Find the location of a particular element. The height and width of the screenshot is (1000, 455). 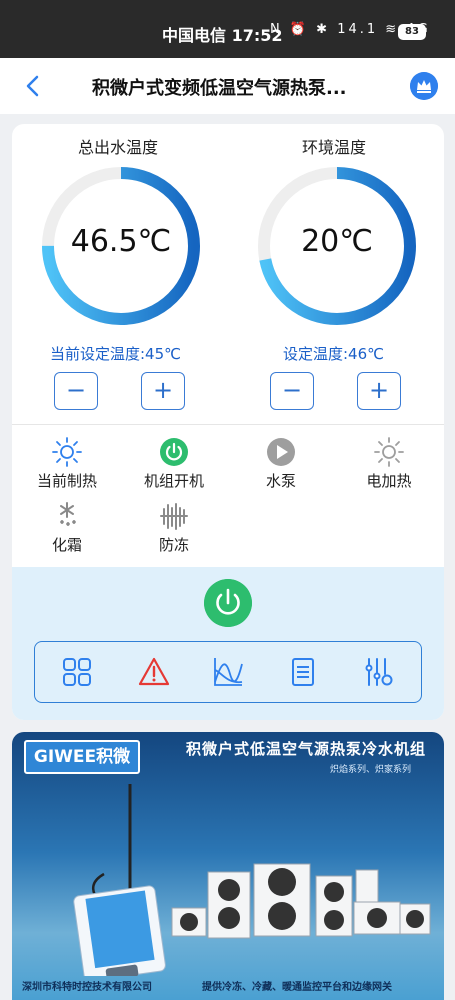

battery-icon: 83 is located at coordinates (412, 32).